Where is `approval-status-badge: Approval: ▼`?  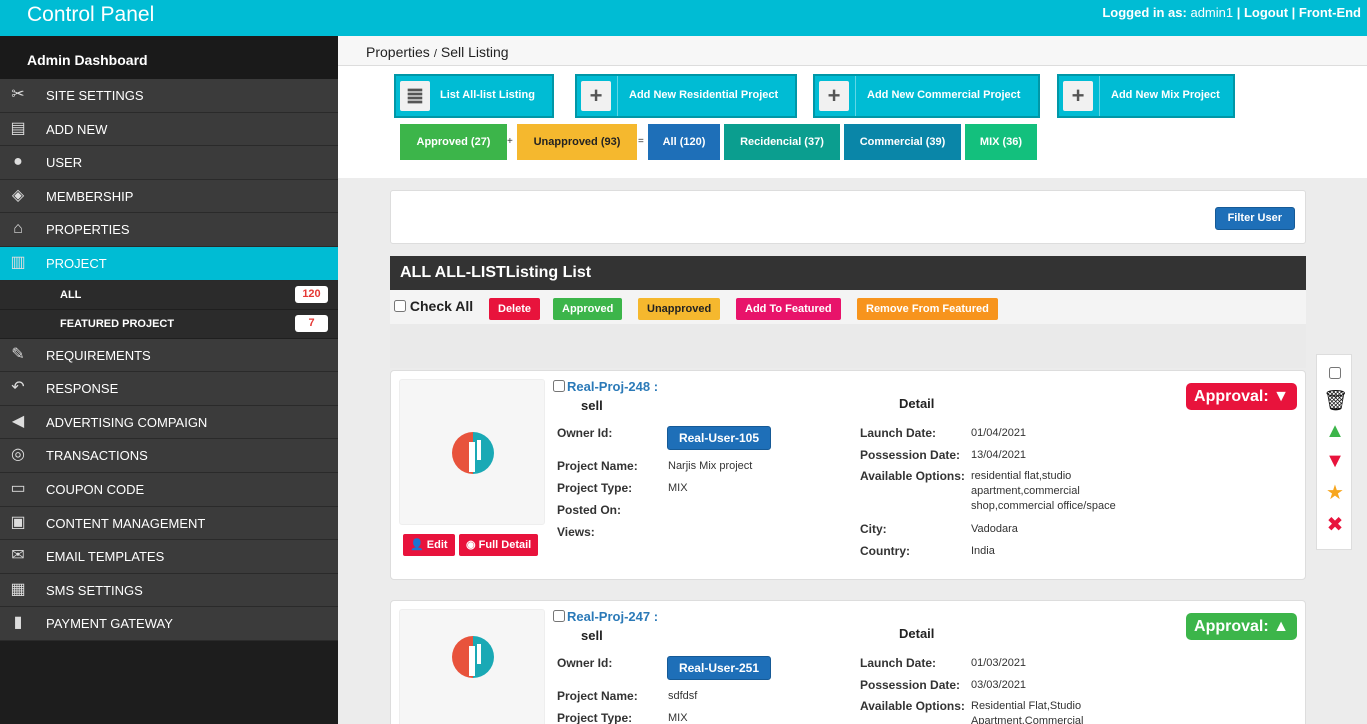
approval-status-badge: Approval: ▼ is located at coordinates (1241, 396).